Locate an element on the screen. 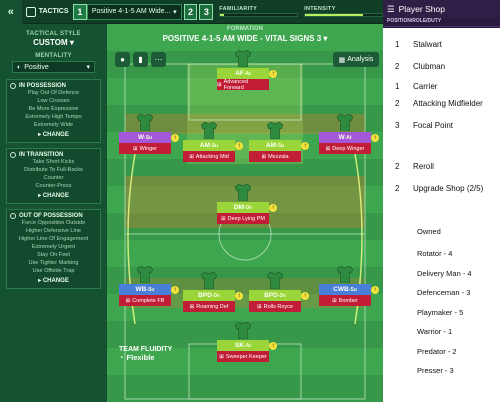 The width and height of the screenshot is (500, 402). tab-tactics-label: TACTICS is located at coordinates (53, 11).